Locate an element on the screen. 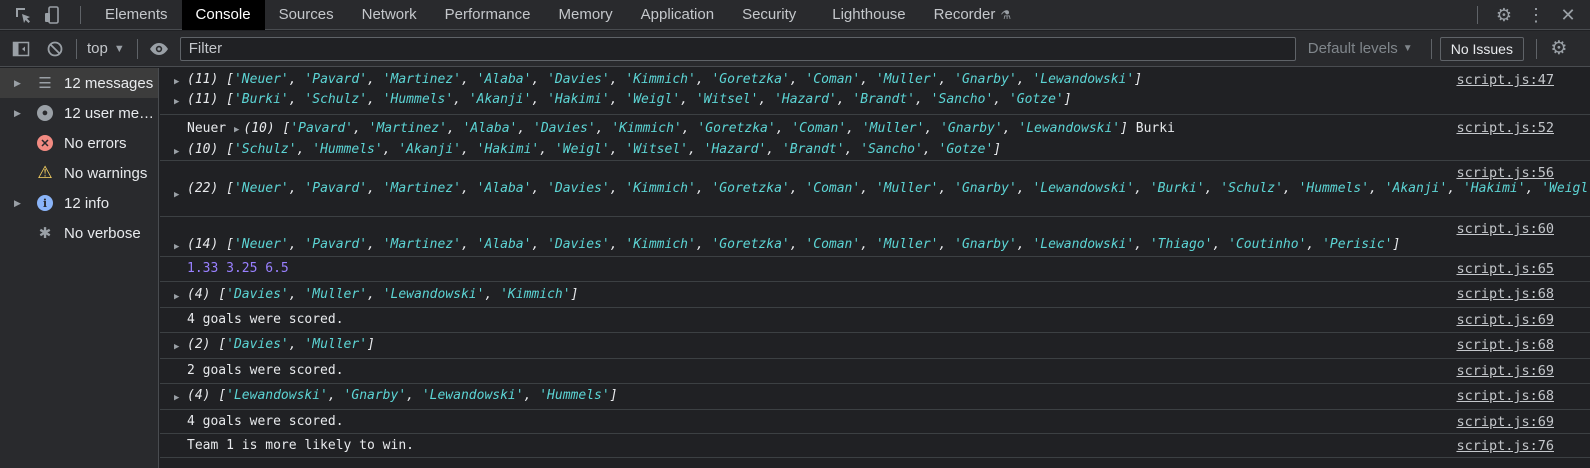 The height and width of the screenshot is (468, 1590). tab-elements: Elements is located at coordinates (136, 15).